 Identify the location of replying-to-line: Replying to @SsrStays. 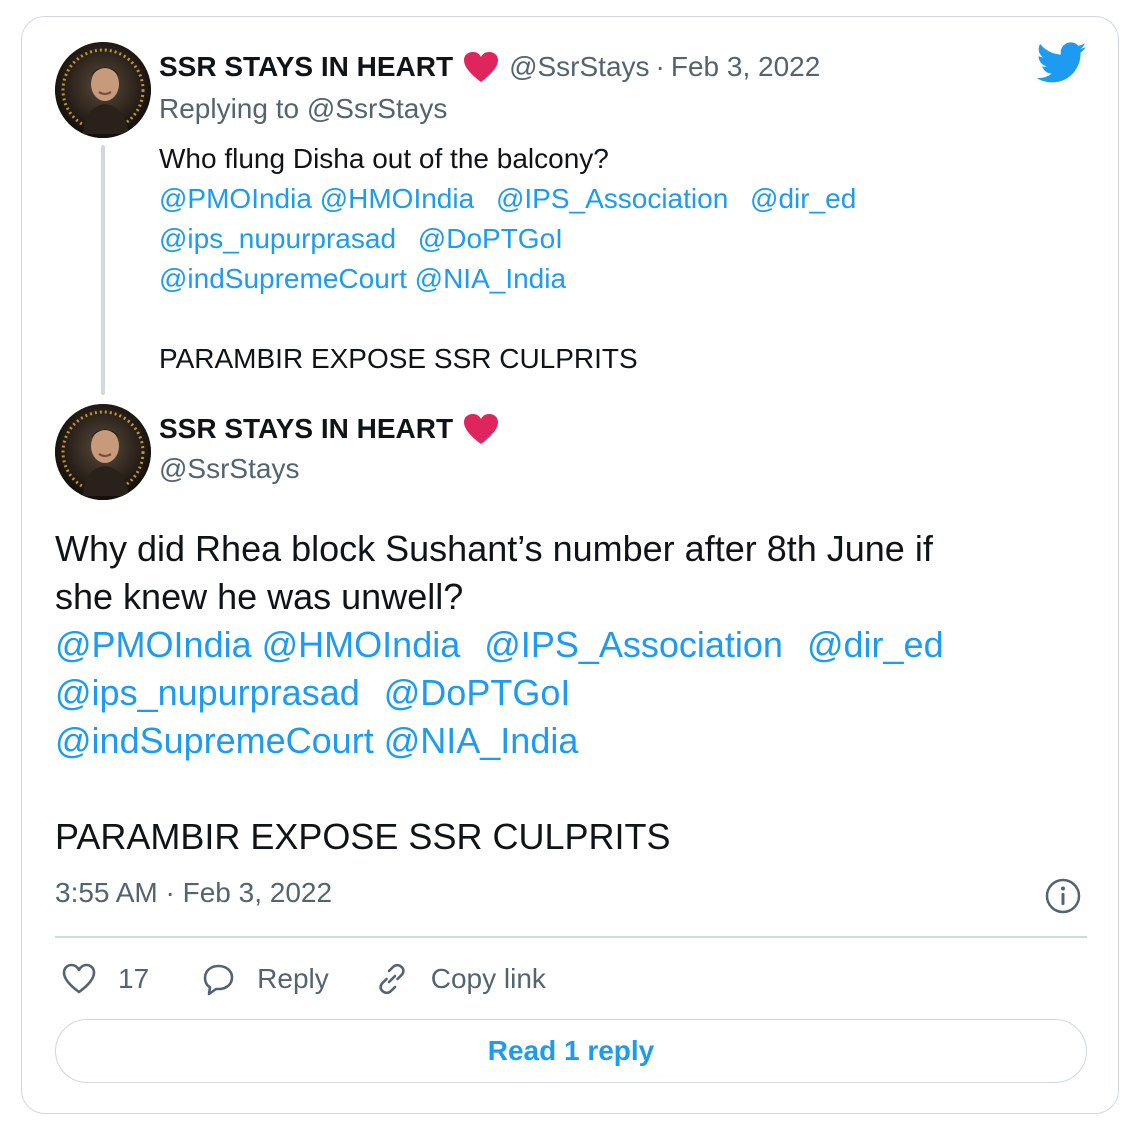
(303, 109).